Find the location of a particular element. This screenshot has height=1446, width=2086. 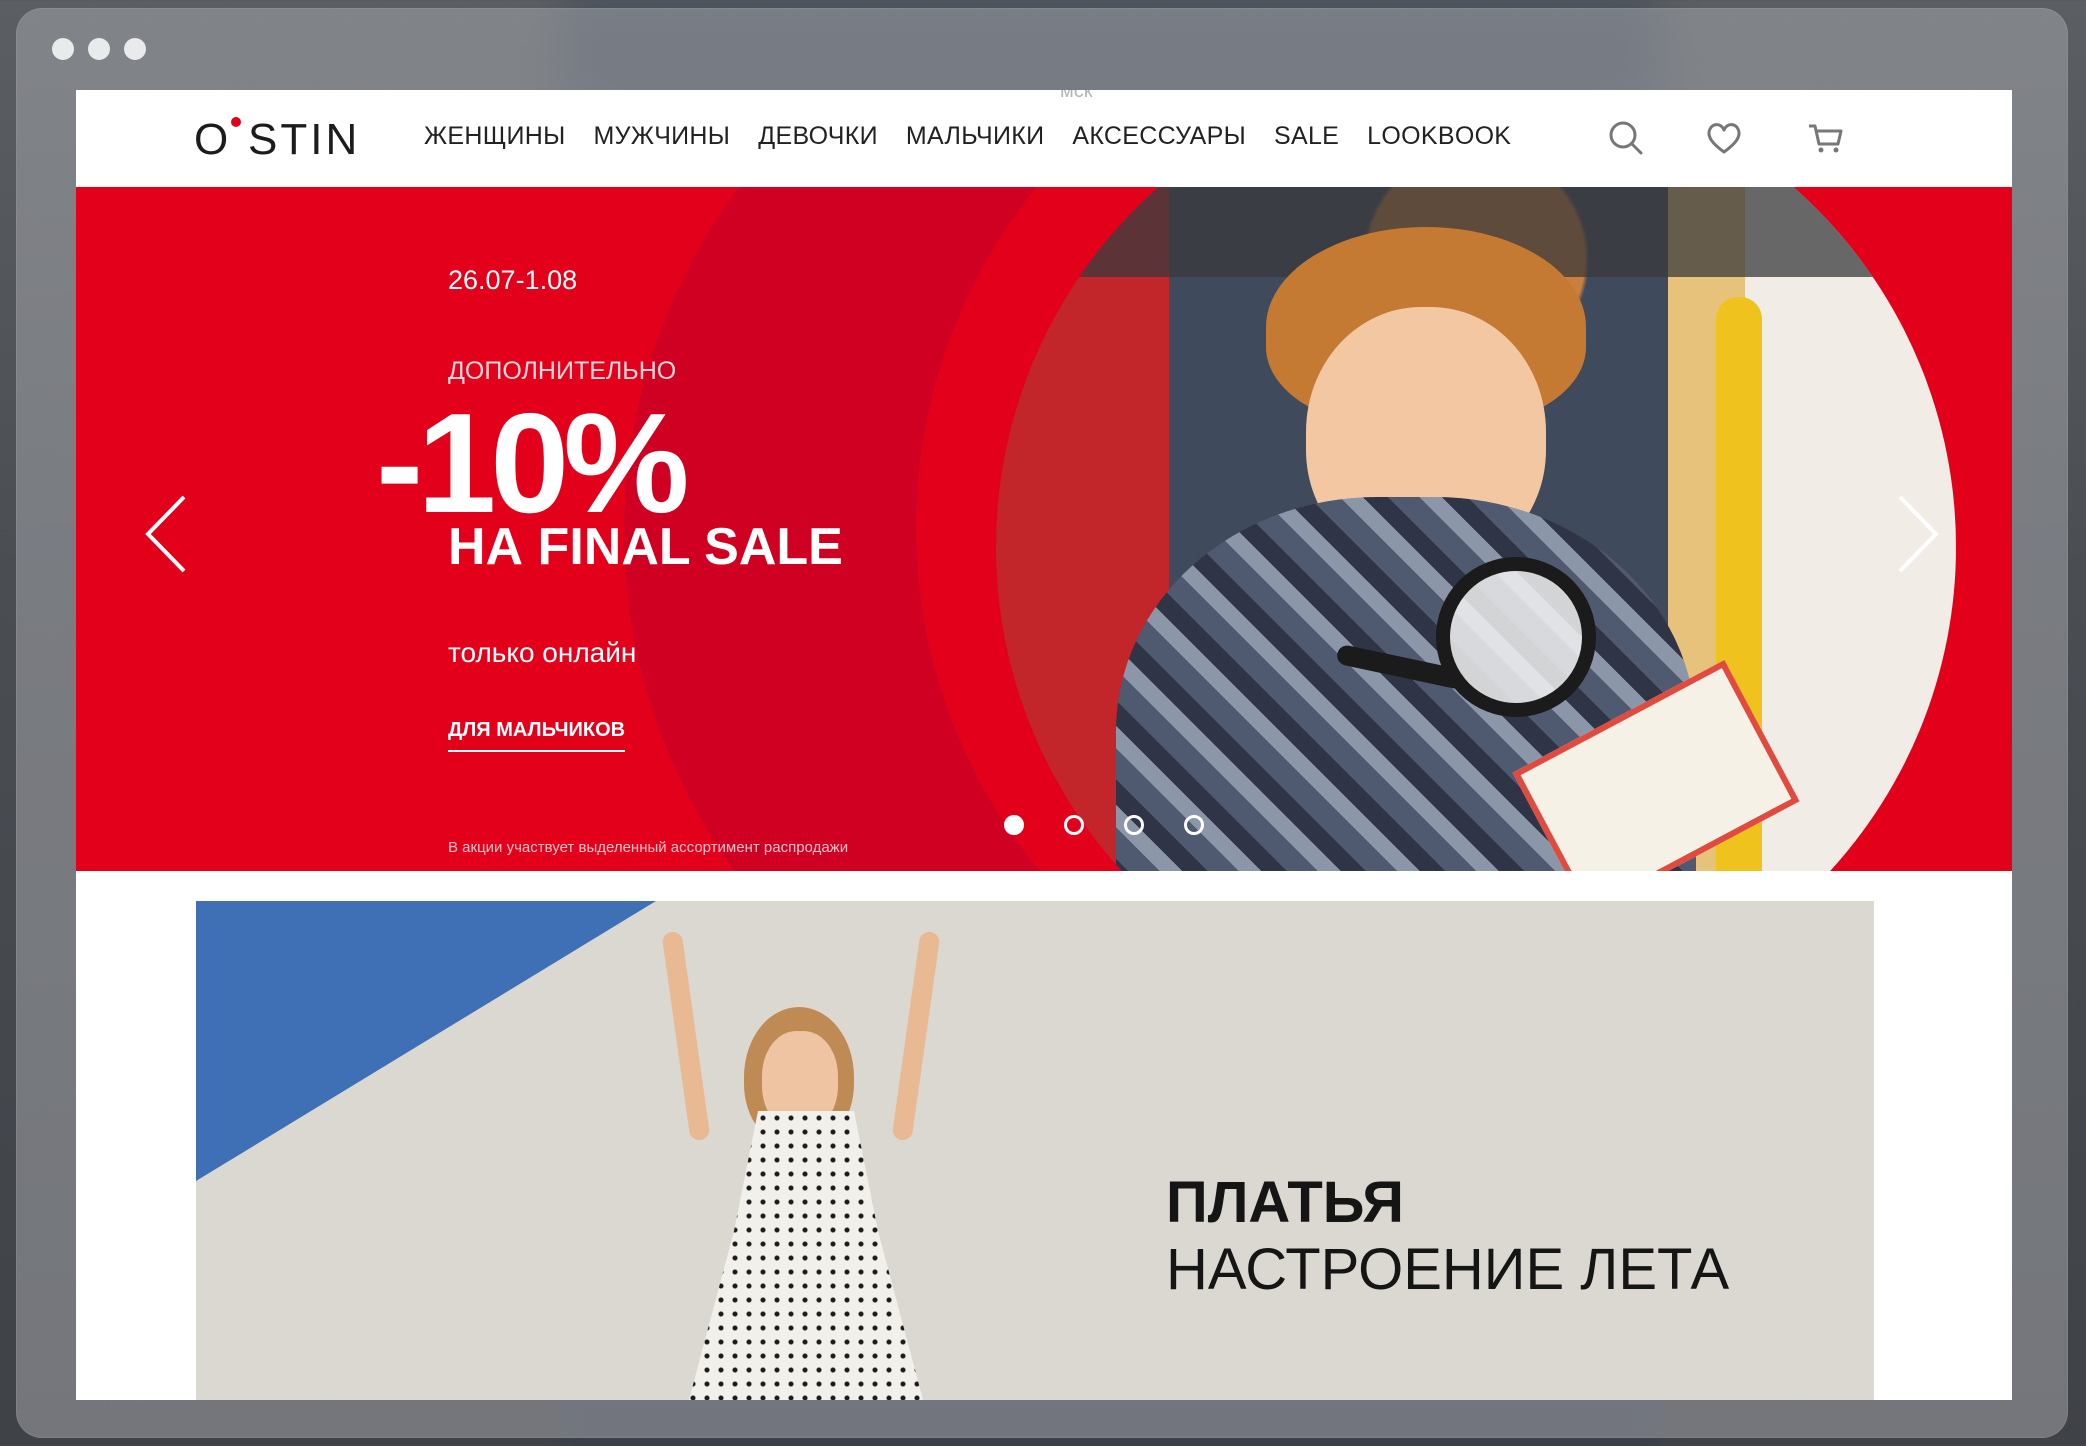

search-icon is located at coordinates (1626, 138).